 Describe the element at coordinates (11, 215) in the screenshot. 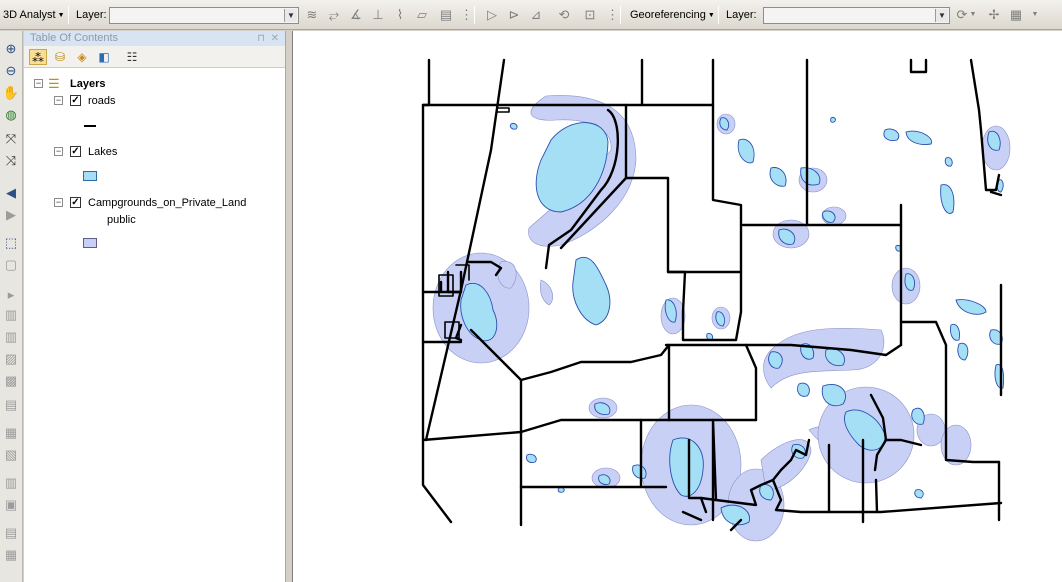

I see `forward-extent-icon: ▶` at that location.